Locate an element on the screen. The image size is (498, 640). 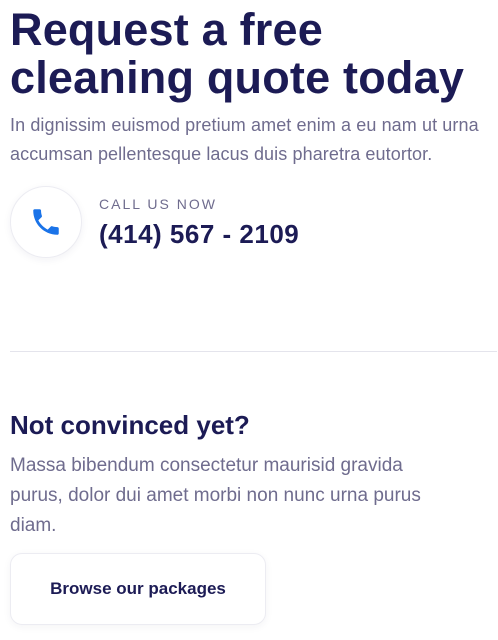
phone-number-link: (414) 567 - 2109 is located at coordinates (199, 234).